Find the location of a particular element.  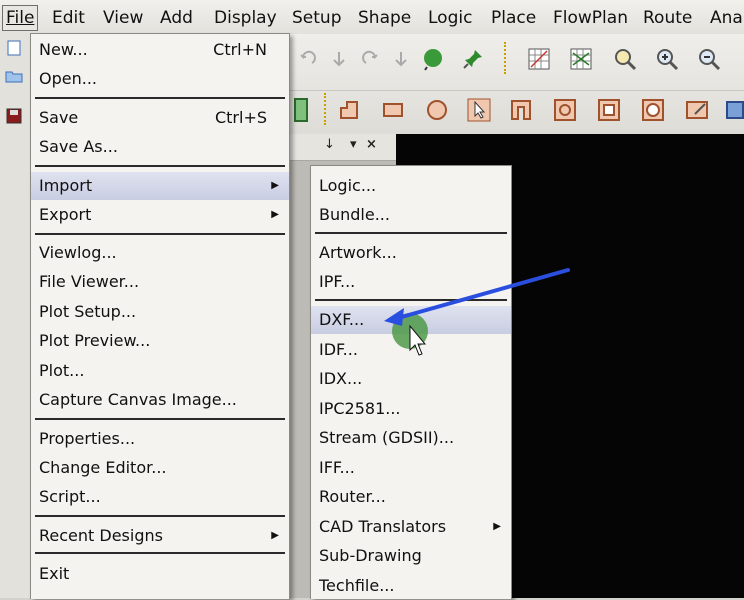

menu-flowplan: FlowPlan is located at coordinates (590, 18).